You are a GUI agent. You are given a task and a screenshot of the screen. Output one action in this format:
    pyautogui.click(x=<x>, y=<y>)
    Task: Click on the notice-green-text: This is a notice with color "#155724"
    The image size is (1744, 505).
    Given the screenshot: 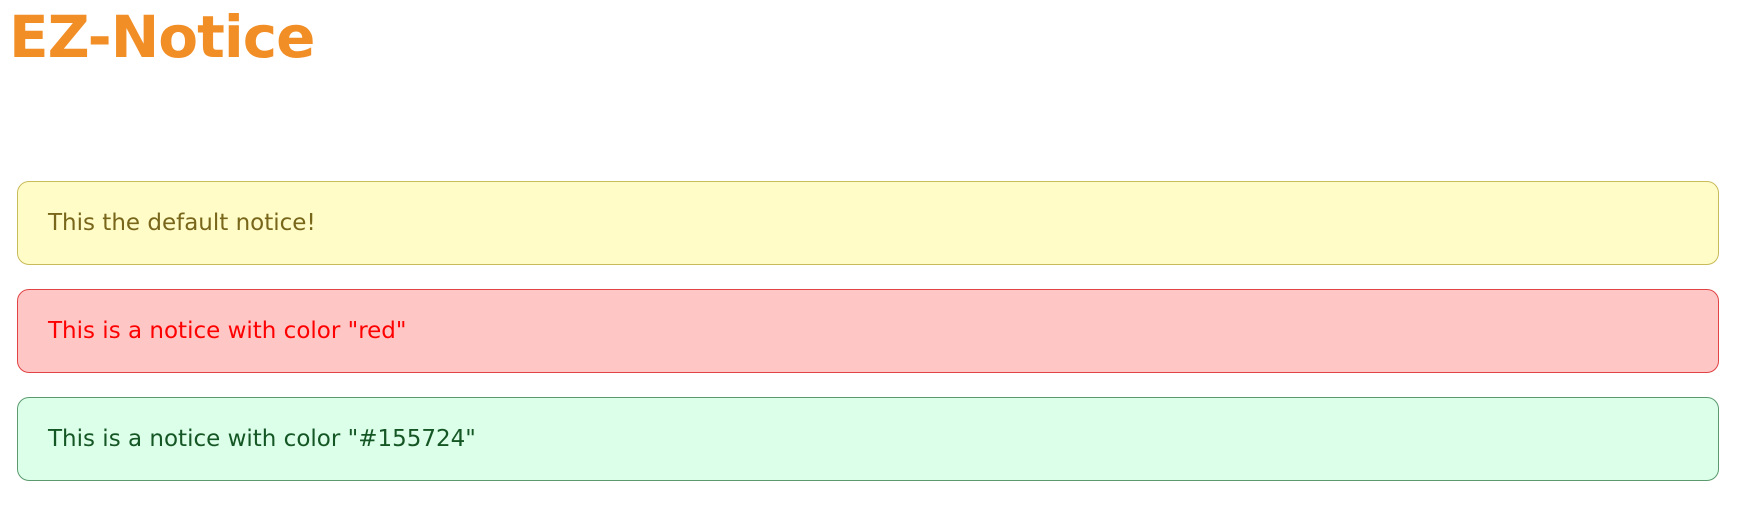 What is the action you would take?
    pyautogui.click(x=262, y=439)
    